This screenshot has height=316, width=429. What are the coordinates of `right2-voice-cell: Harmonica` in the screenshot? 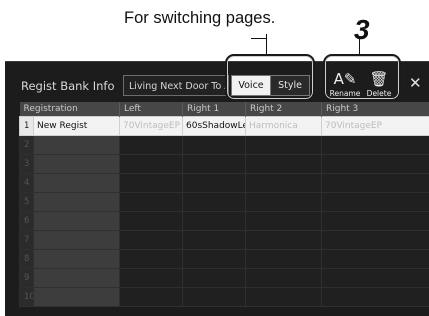 It's located at (284, 126).